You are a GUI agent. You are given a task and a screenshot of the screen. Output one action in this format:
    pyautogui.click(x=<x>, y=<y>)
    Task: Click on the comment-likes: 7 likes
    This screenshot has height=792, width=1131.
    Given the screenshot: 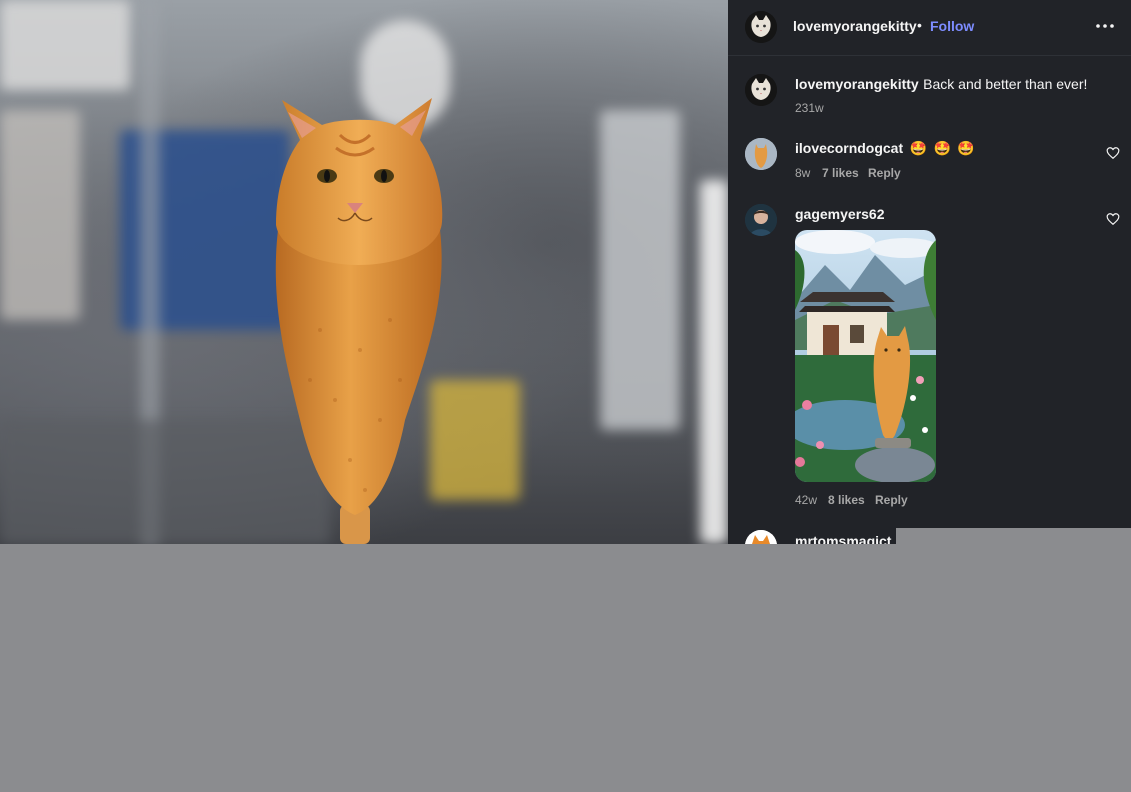 What is the action you would take?
    pyautogui.click(x=840, y=173)
    